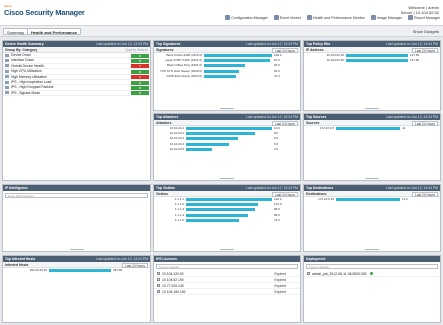 The height and width of the screenshot is (325, 443). I want to click on success-icon, so click(372, 273).